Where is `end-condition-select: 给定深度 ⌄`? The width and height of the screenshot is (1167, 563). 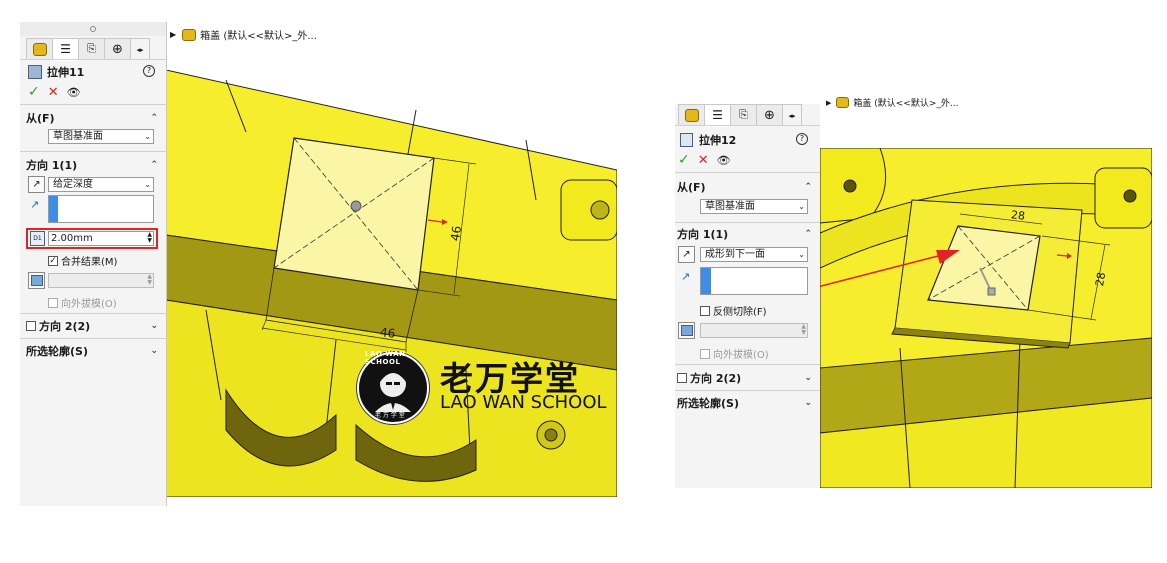
end-condition-select: 给定深度 ⌄ is located at coordinates (101, 184).